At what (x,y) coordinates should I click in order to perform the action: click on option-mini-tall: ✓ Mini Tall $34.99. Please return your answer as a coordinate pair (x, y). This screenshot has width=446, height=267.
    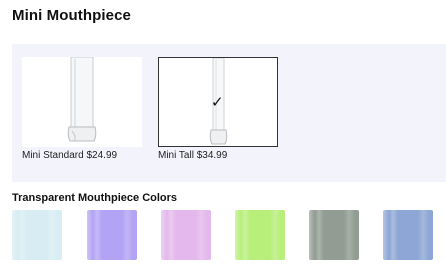
    Looking at the image, I should click on (219, 109).